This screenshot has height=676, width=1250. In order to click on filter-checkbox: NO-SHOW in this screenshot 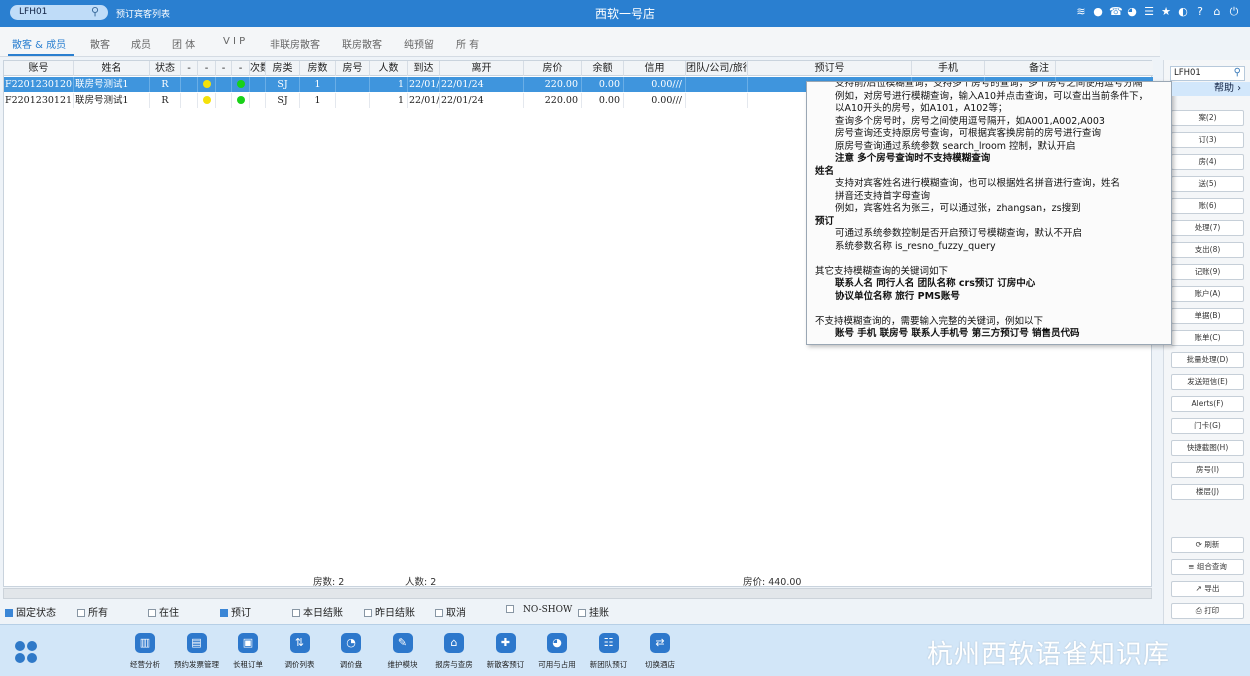, I will do `click(539, 609)`.